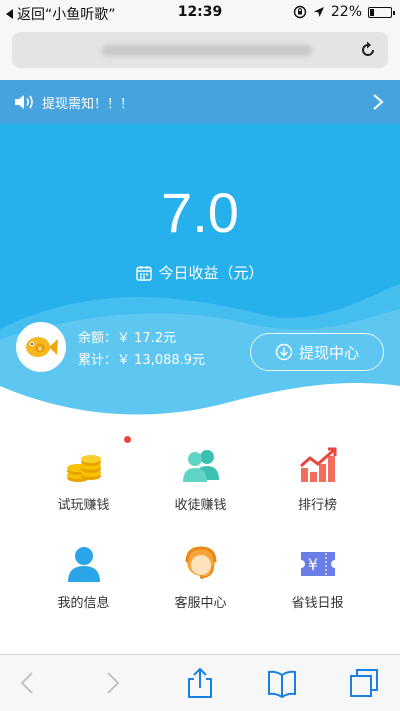 The image size is (400, 711). Describe the element at coordinates (318, 12) in the screenshot. I see `location-arrow-icon` at that location.